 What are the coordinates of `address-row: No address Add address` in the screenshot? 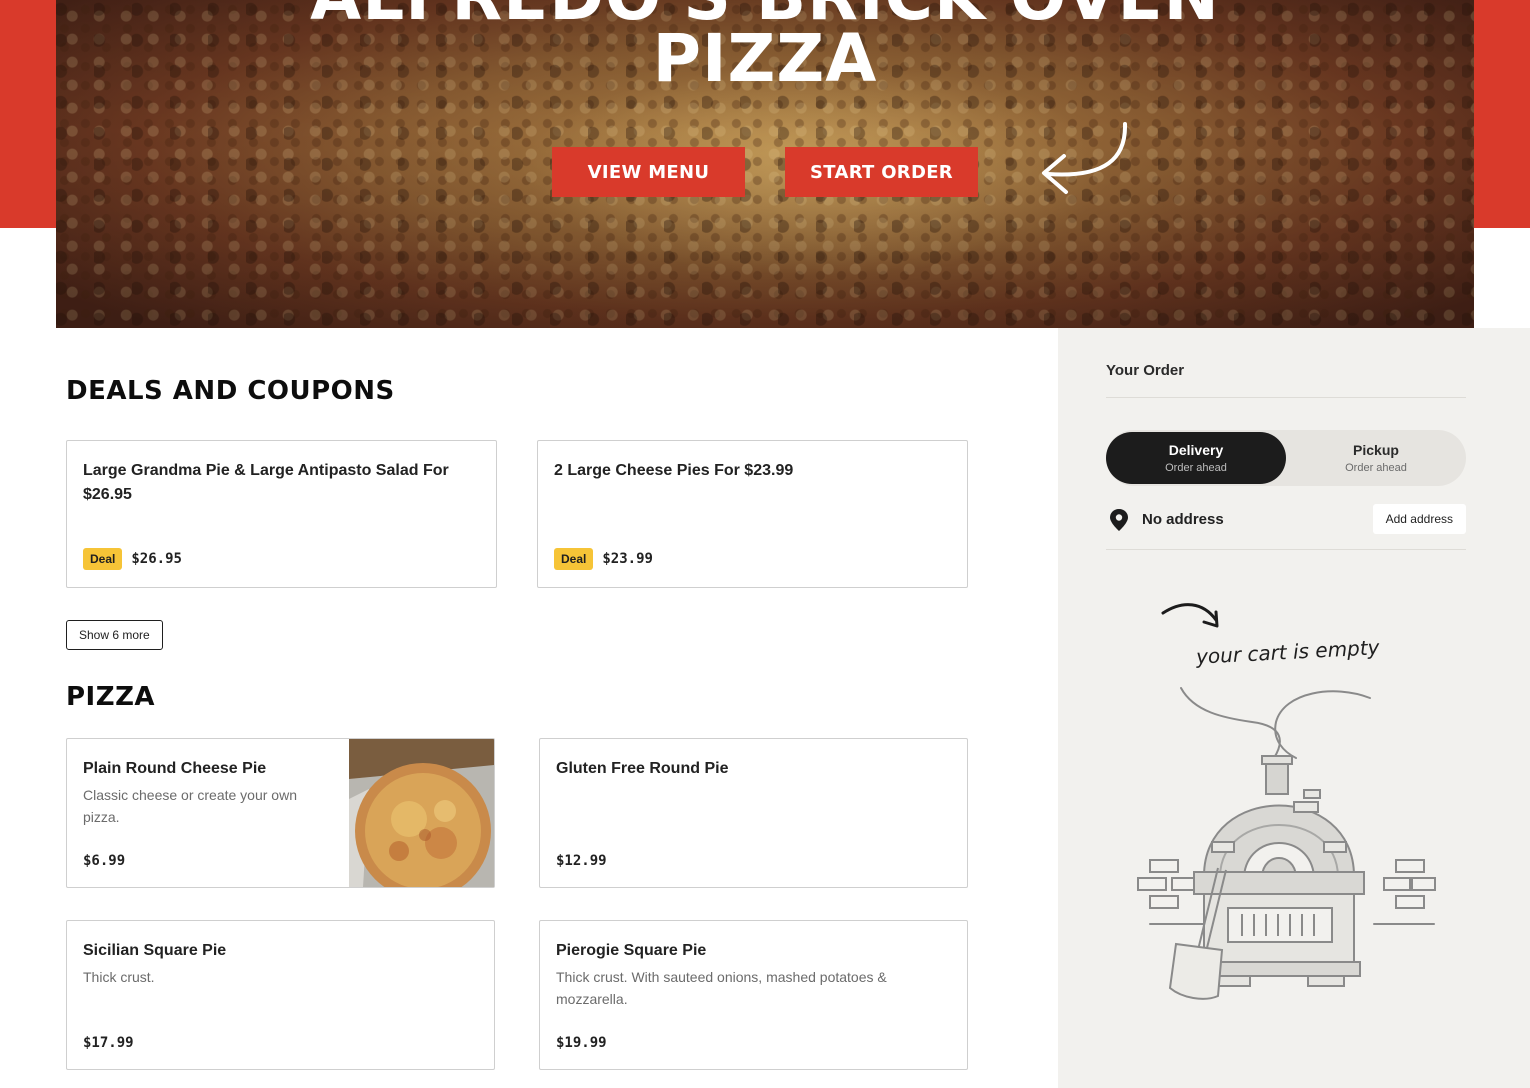 It's located at (1286, 520).